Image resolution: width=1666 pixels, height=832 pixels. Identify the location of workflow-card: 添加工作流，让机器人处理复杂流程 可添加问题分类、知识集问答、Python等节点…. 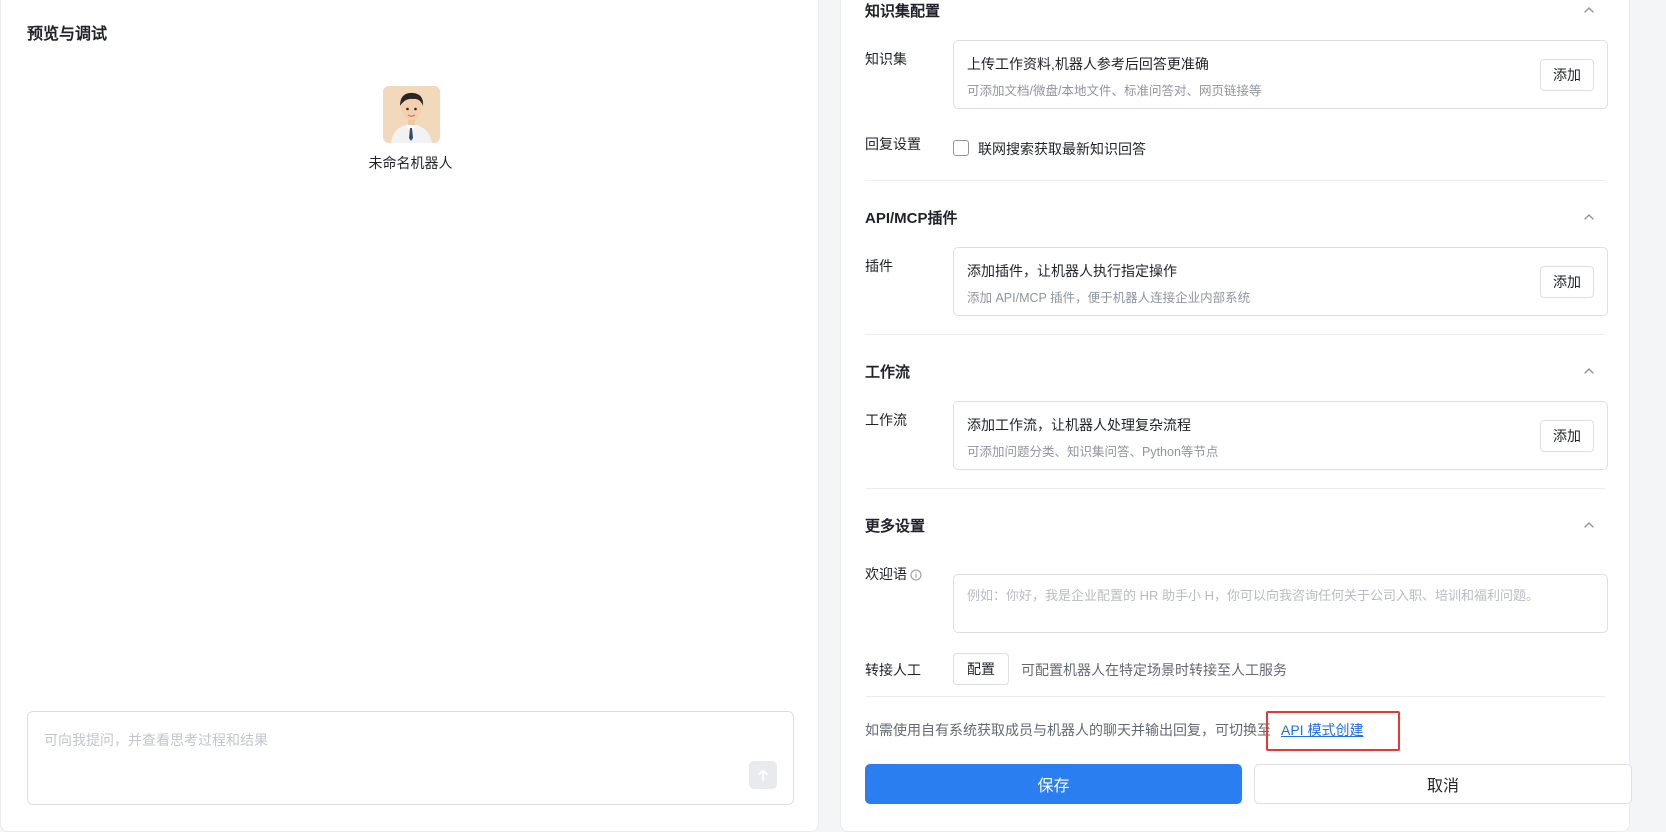
(1280, 435).